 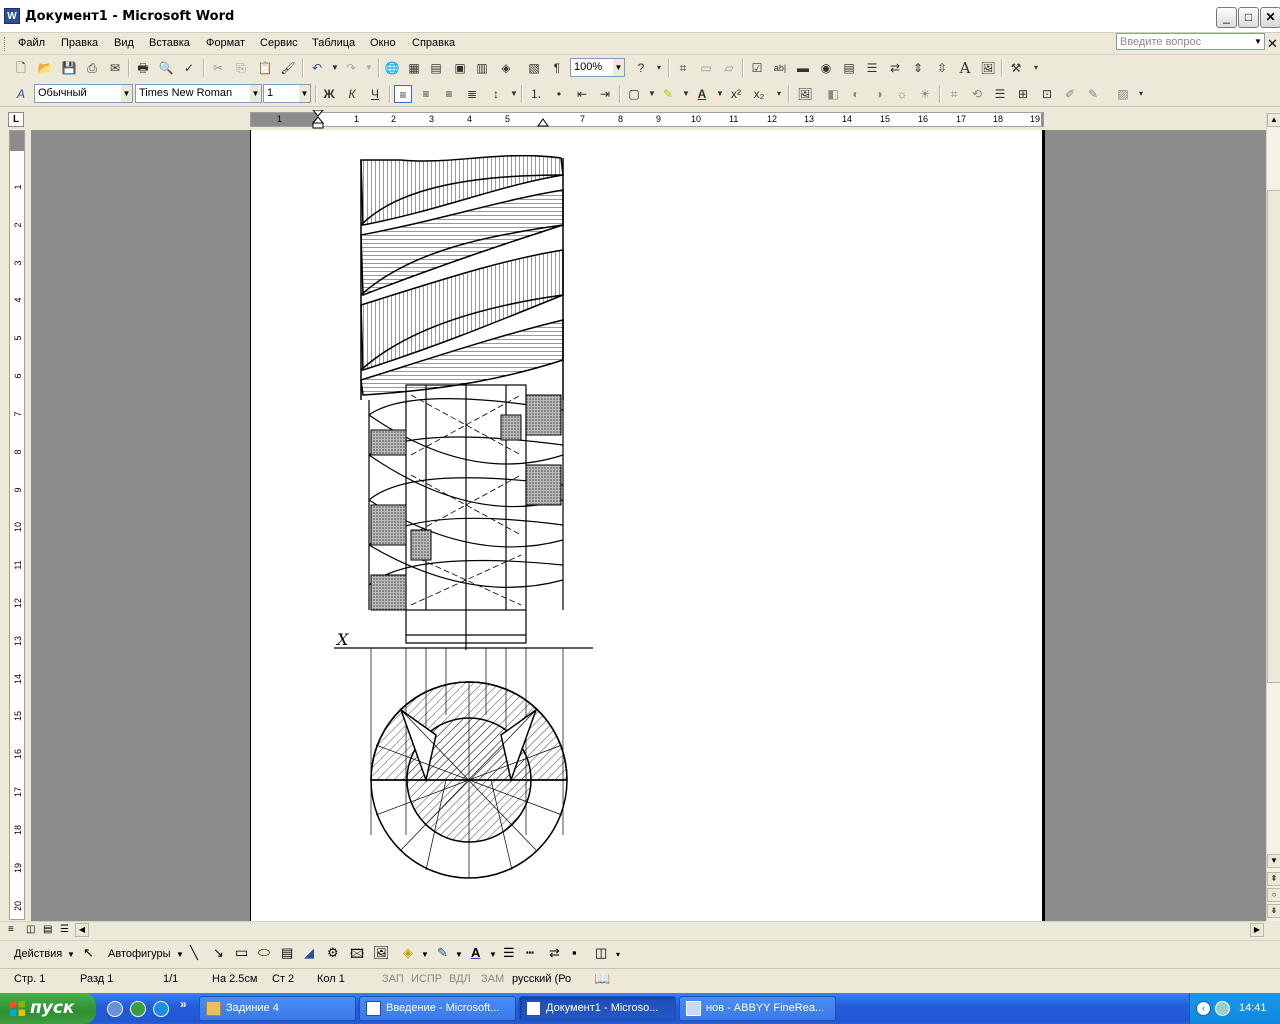 What do you see at coordinates (496, 94) in the screenshot?
I see `line-spacing-icon: ↕` at bounding box center [496, 94].